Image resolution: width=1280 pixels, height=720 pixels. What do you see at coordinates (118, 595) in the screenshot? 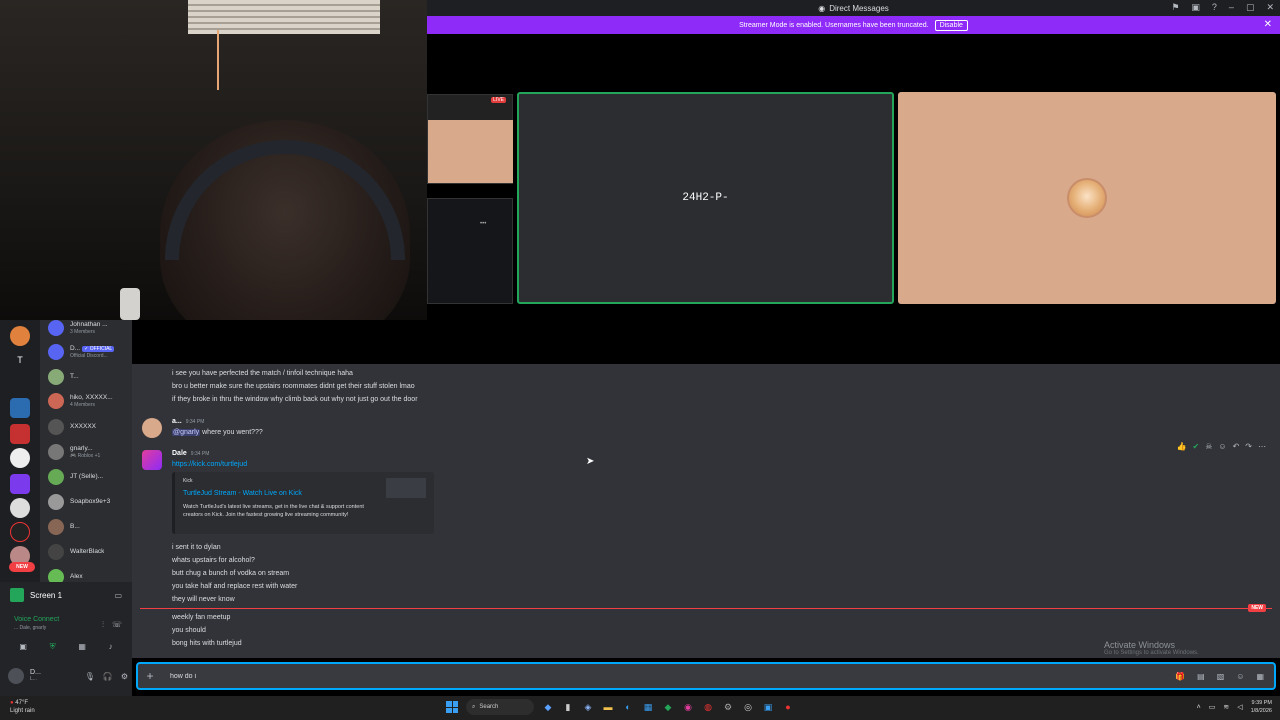
I see `popout-icon: ▭` at bounding box center [118, 595].